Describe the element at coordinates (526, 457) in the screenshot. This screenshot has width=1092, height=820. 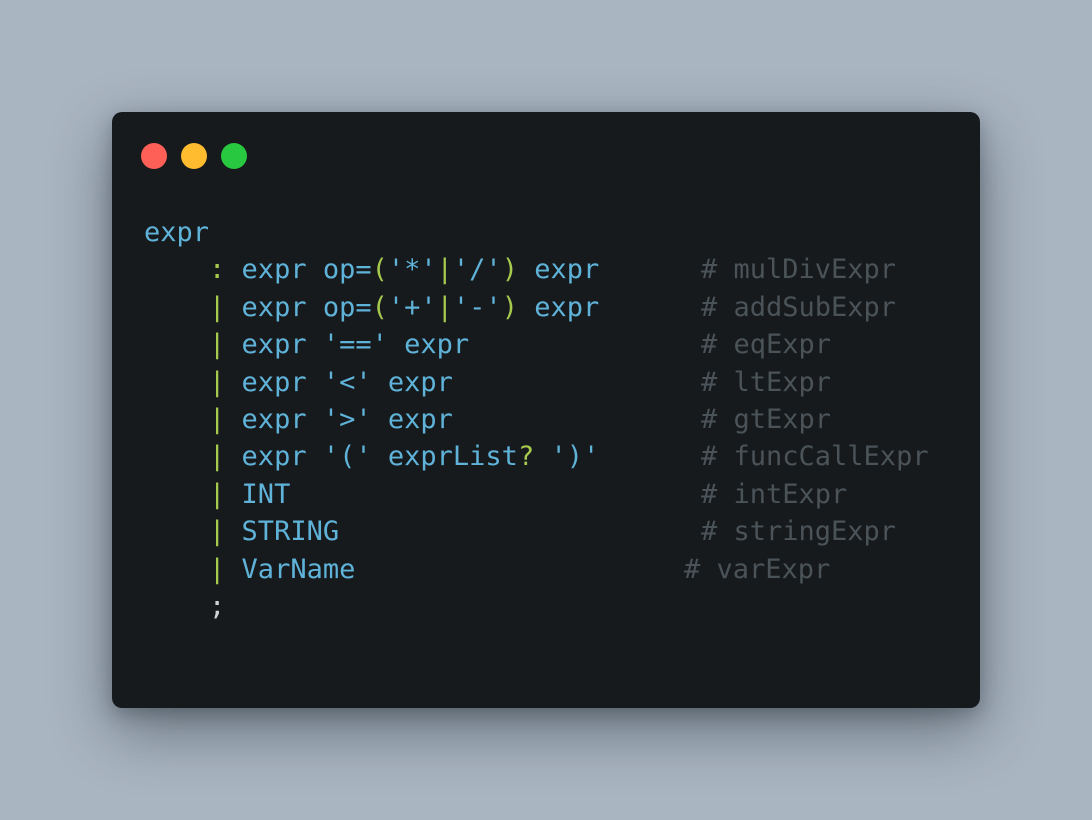
I see `token-kw: ?` at that location.